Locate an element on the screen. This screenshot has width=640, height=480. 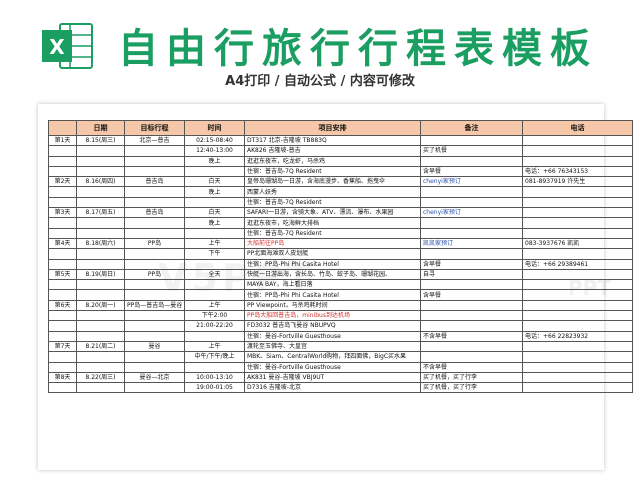
table-cell: AK831 曼谷-吉隆坡 VBJ9UT is located at coordinates (332, 377).